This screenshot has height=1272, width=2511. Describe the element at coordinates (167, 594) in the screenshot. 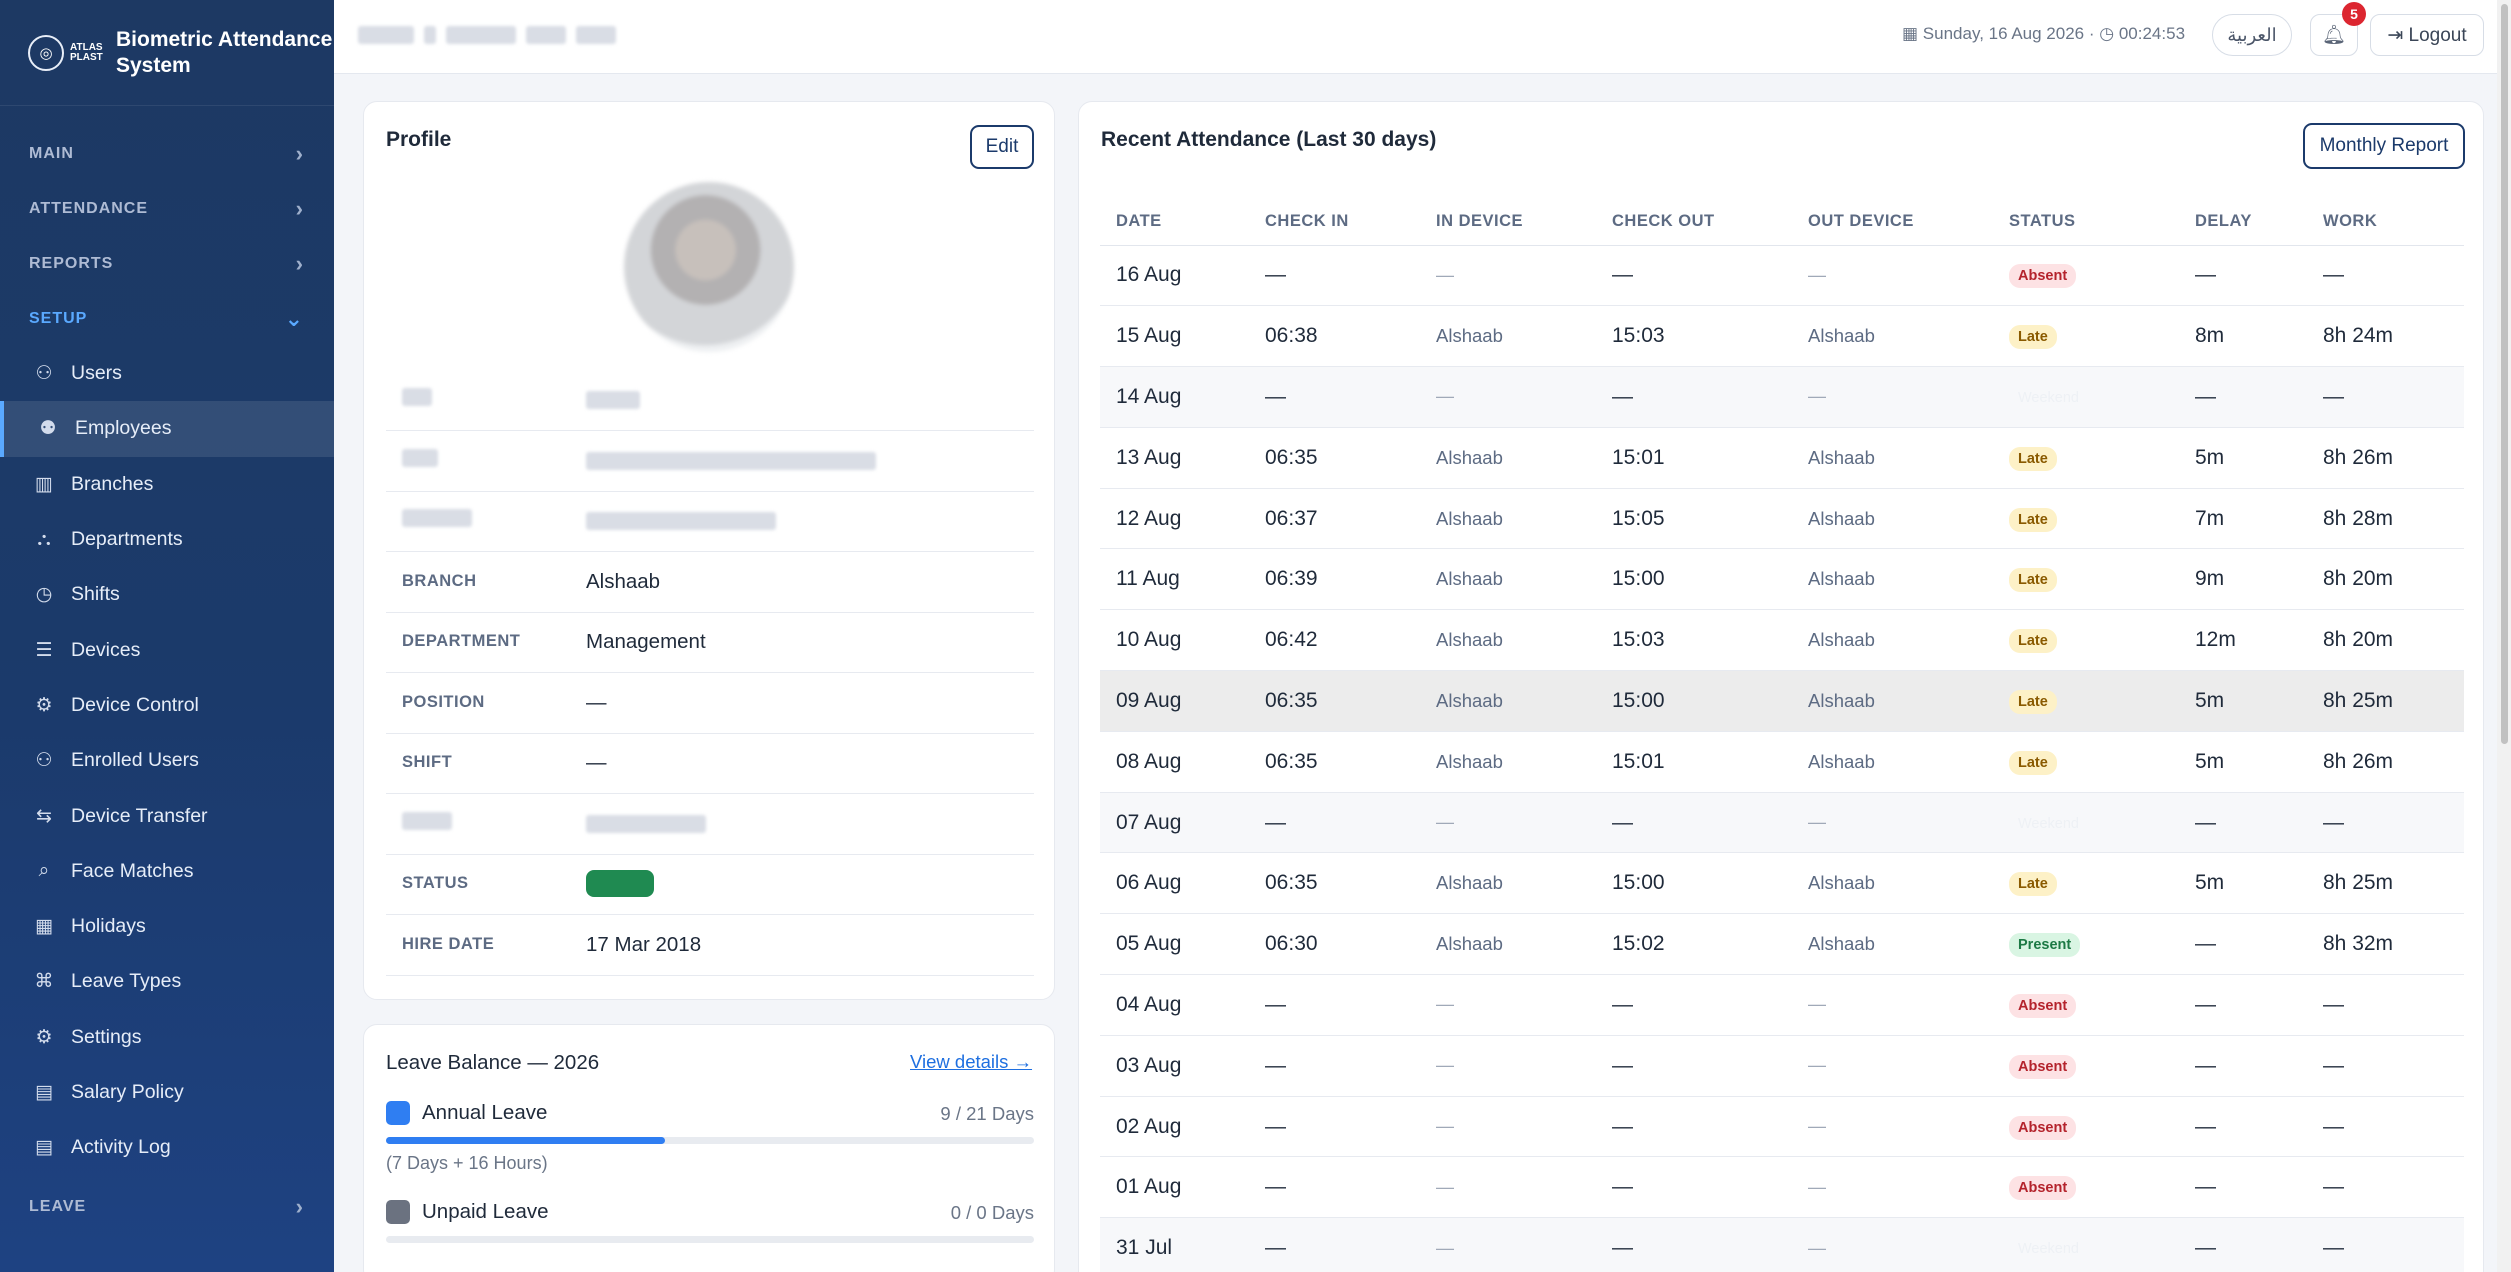

I see `sidebar-item-shifts: ◷ Shifts` at that location.